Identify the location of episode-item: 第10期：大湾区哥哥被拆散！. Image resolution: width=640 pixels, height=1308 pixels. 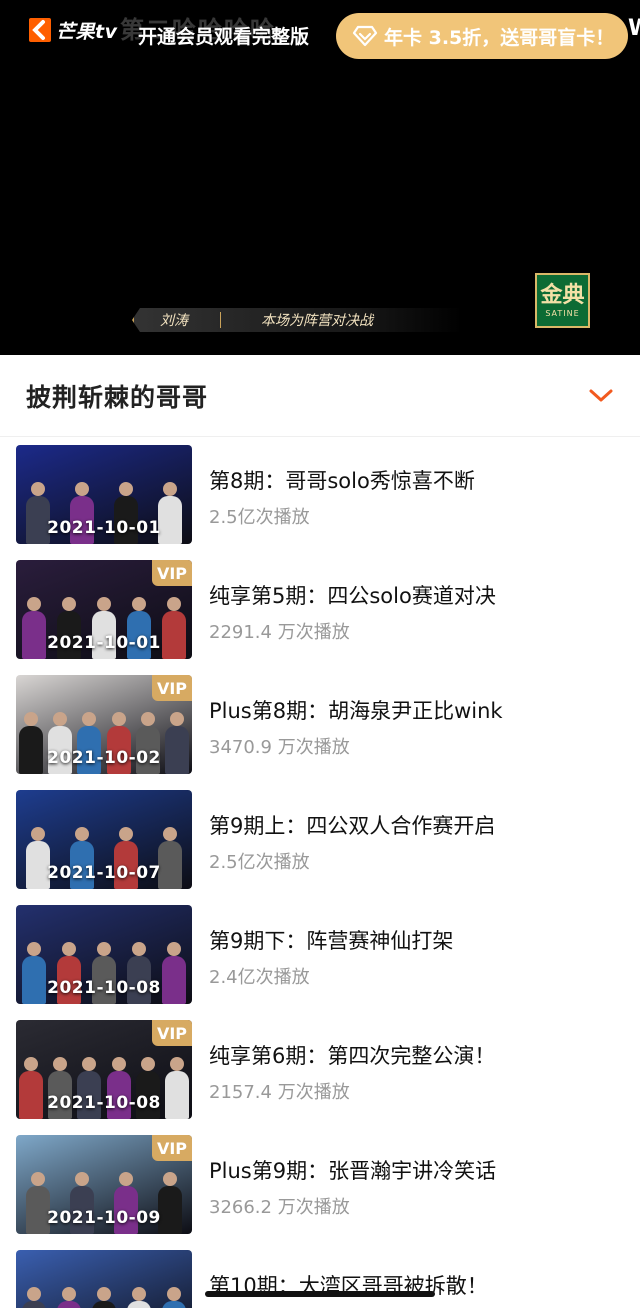
(320, 1279).